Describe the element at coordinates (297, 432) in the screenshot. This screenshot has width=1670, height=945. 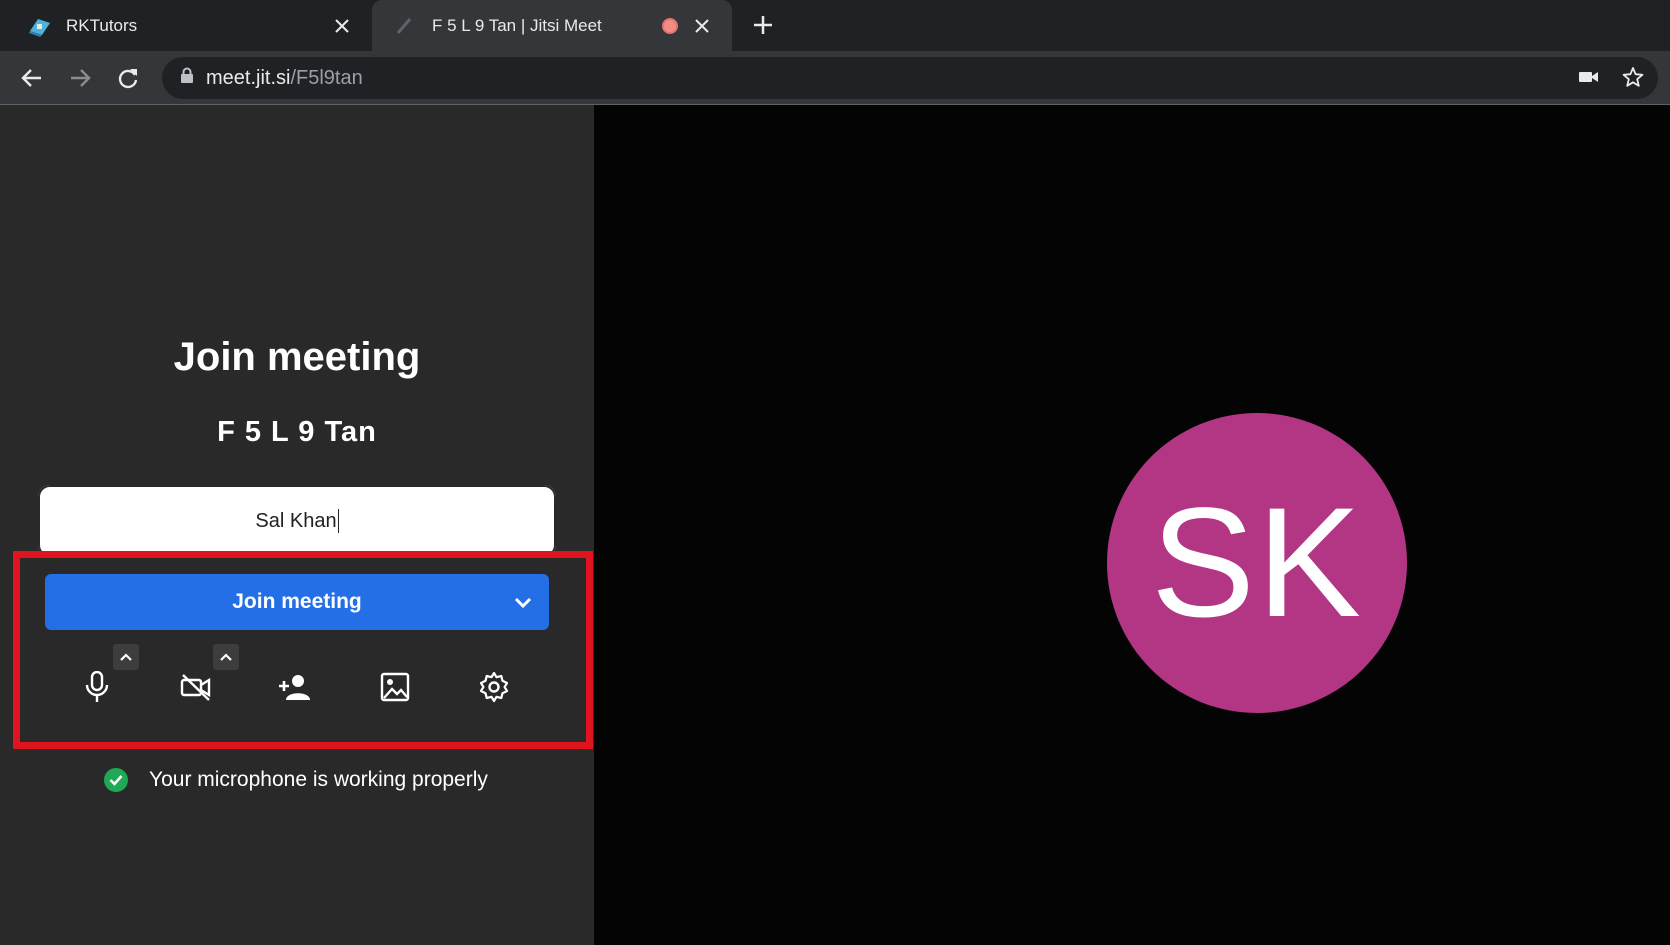
I see `room-name: F 5 L 9 Tan` at that location.